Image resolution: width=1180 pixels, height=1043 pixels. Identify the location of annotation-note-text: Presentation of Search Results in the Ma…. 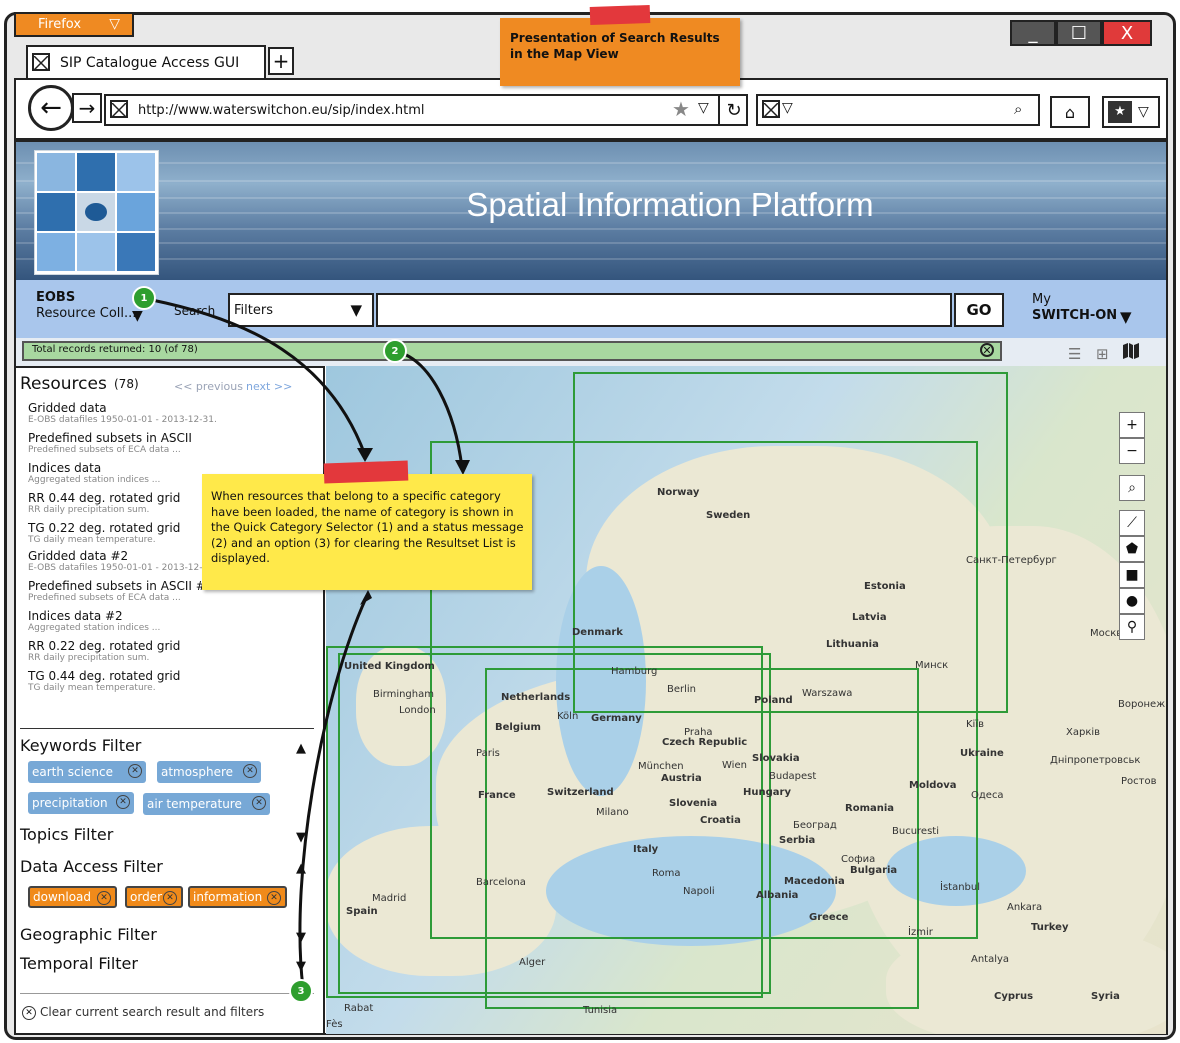
(615, 46).